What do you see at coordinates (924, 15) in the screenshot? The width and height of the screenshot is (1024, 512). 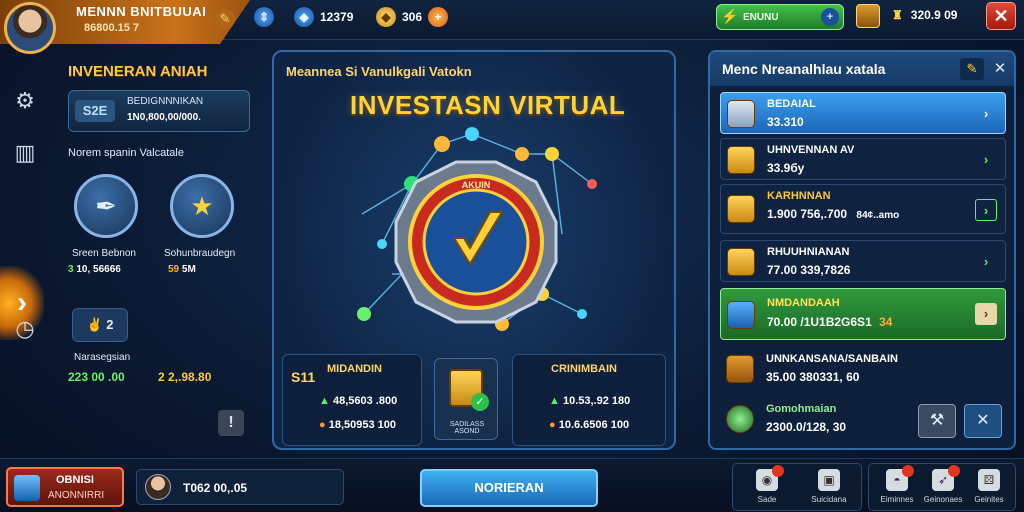 I see `trophy-counter: ♜ 320.9 09` at bounding box center [924, 15].